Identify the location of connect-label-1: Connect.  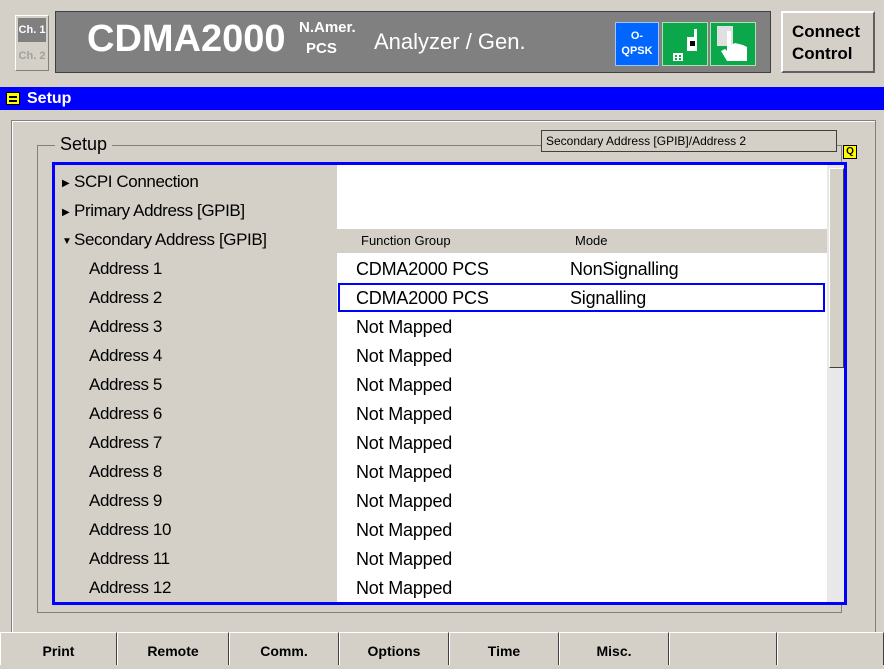
(826, 31).